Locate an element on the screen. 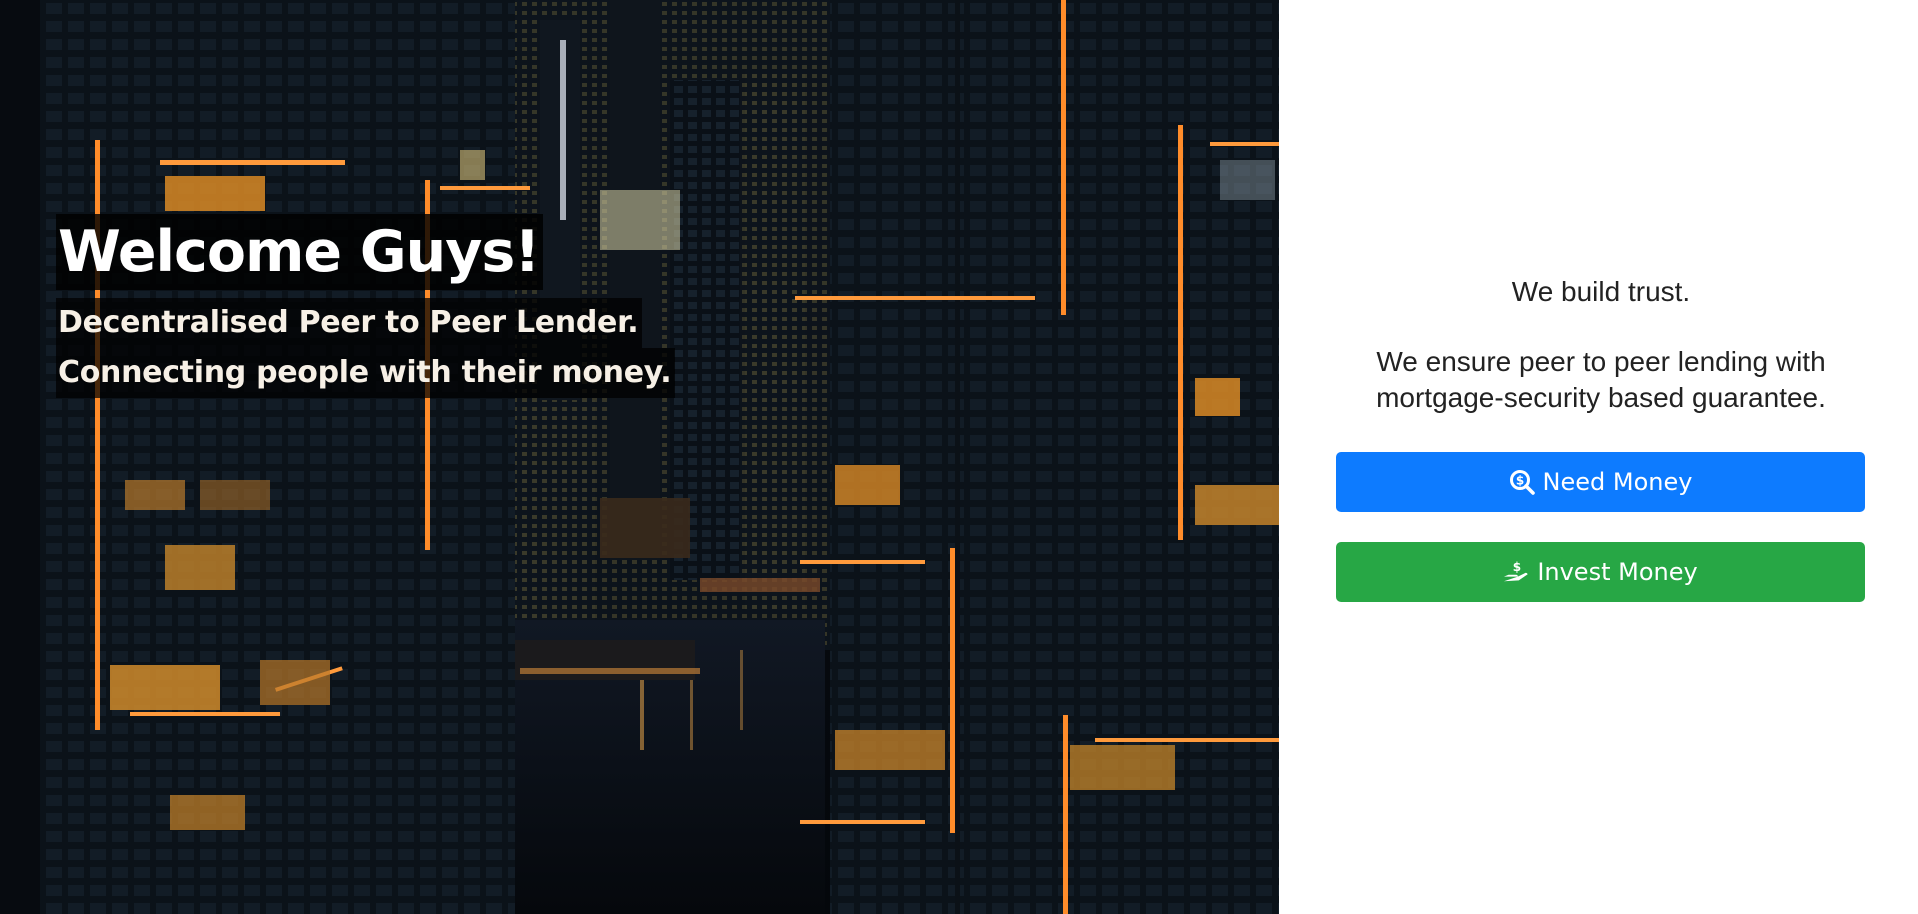 Image resolution: width=1918 pixels, height=914 pixels. search-dollar-icon: $ is located at coordinates (1522, 482).